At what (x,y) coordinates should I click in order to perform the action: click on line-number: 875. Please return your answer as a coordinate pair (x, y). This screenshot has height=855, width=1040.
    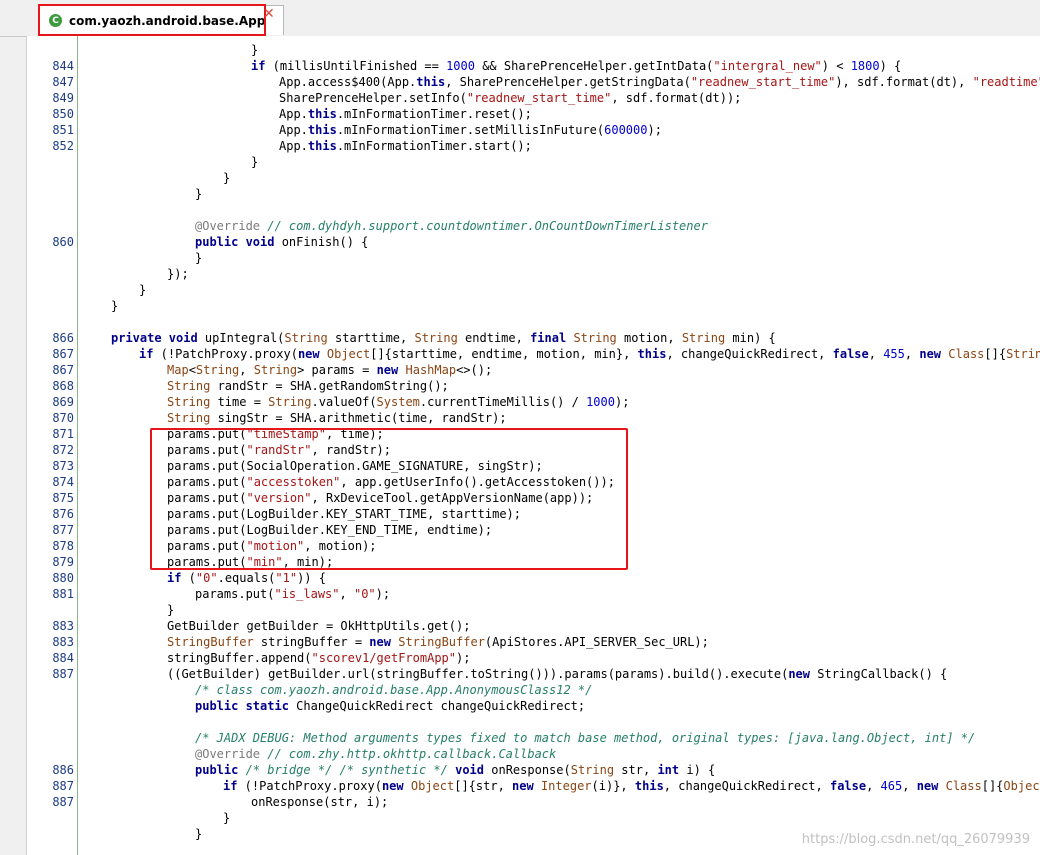
    Looking at the image, I should click on (63, 498).